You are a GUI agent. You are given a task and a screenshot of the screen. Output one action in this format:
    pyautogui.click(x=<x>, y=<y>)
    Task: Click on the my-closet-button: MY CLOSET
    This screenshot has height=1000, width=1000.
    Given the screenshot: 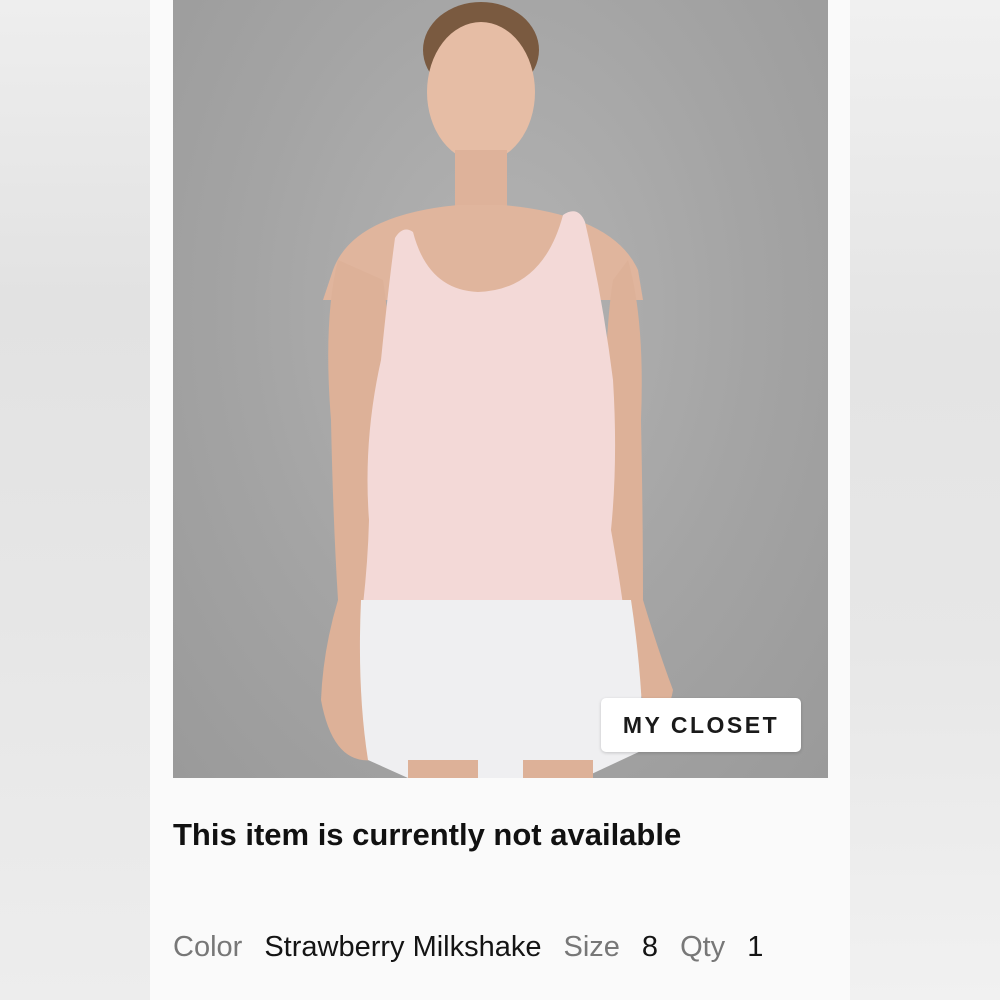 What is the action you would take?
    pyautogui.click(x=701, y=725)
    